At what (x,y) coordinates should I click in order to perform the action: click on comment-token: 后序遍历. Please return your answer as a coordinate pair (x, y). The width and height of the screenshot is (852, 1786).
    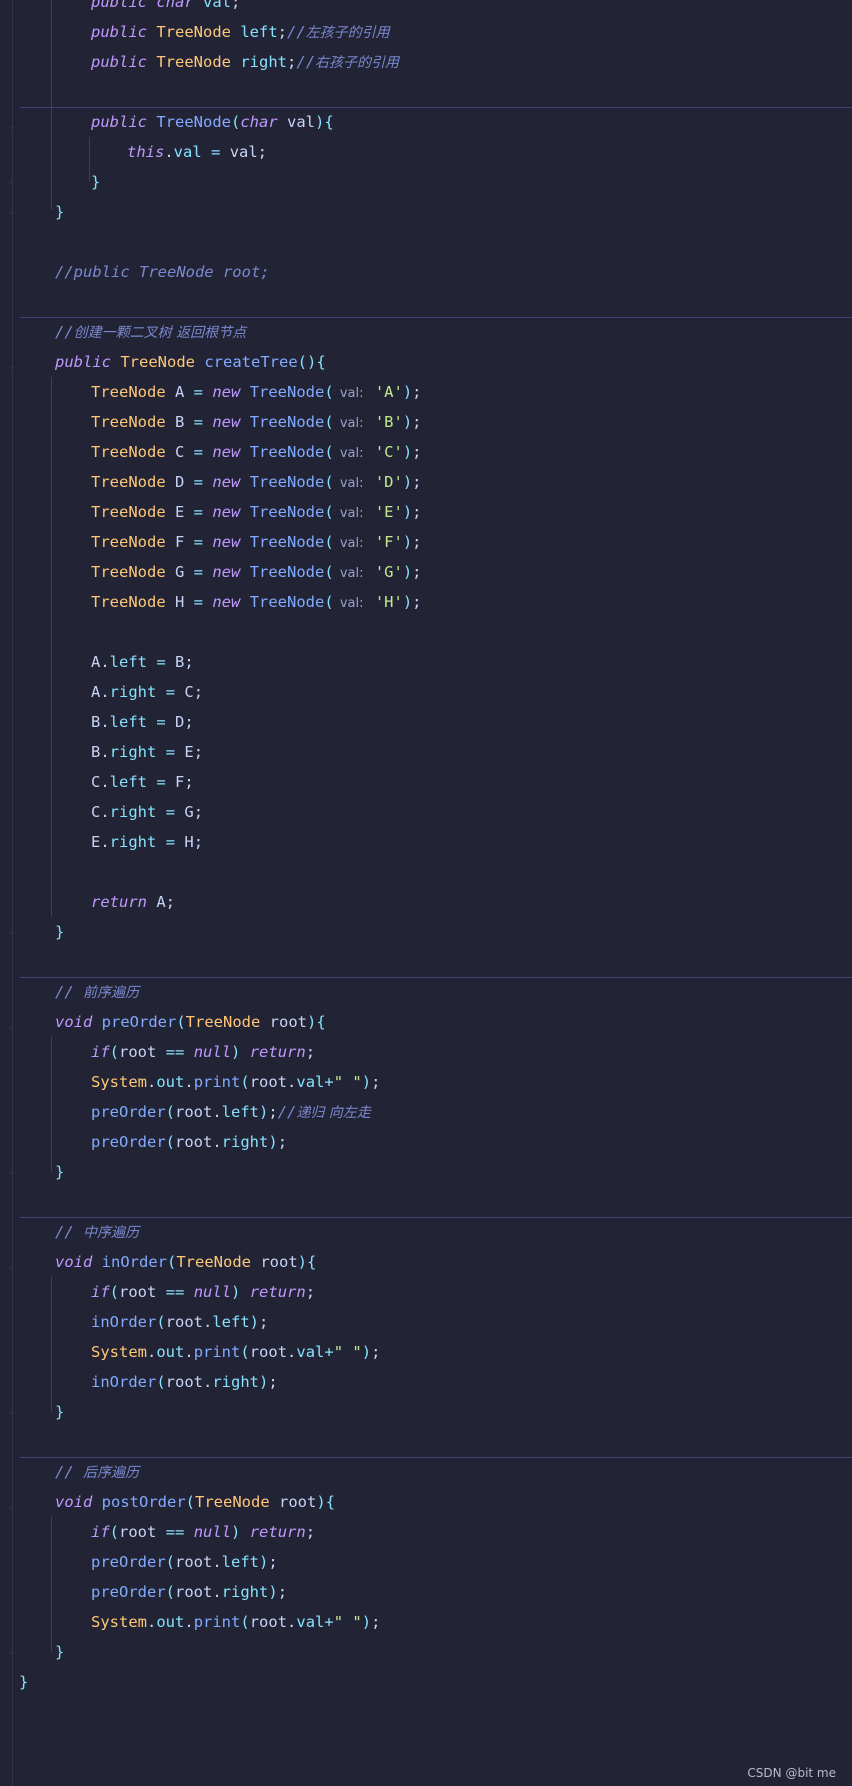
    Looking at the image, I should click on (111, 1473).